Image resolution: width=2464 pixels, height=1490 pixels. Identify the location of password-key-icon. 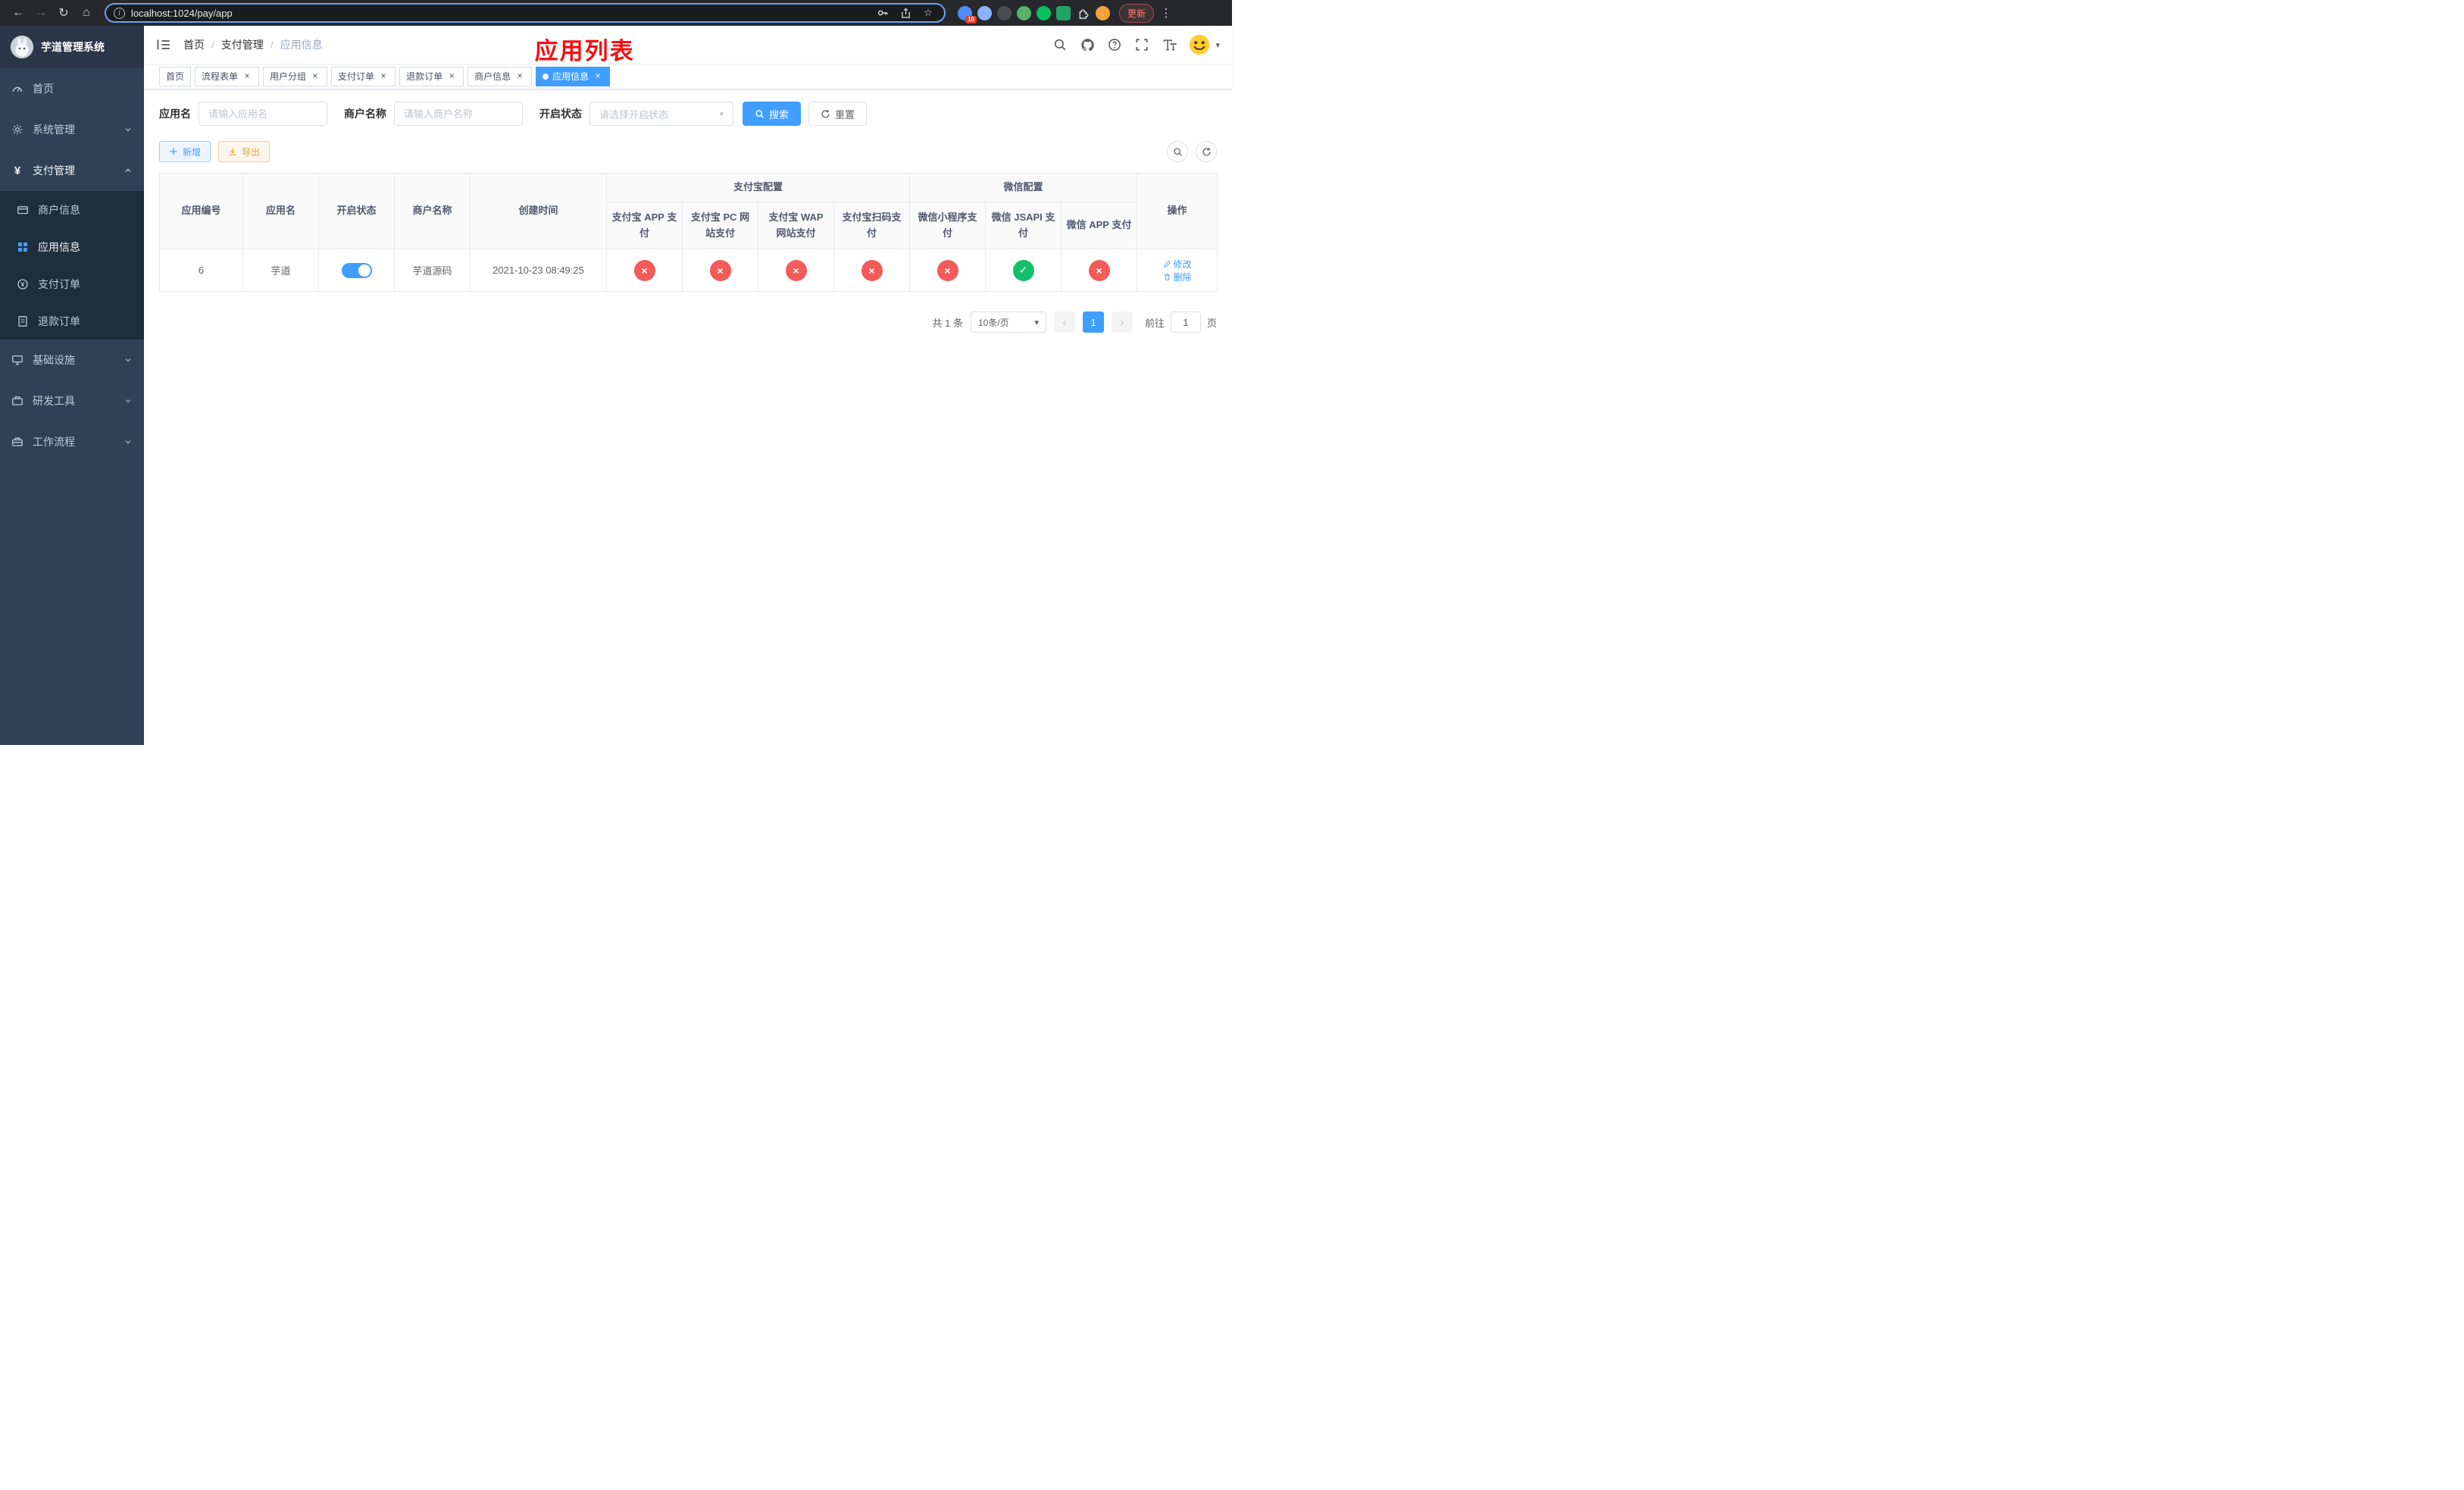
(882, 13).